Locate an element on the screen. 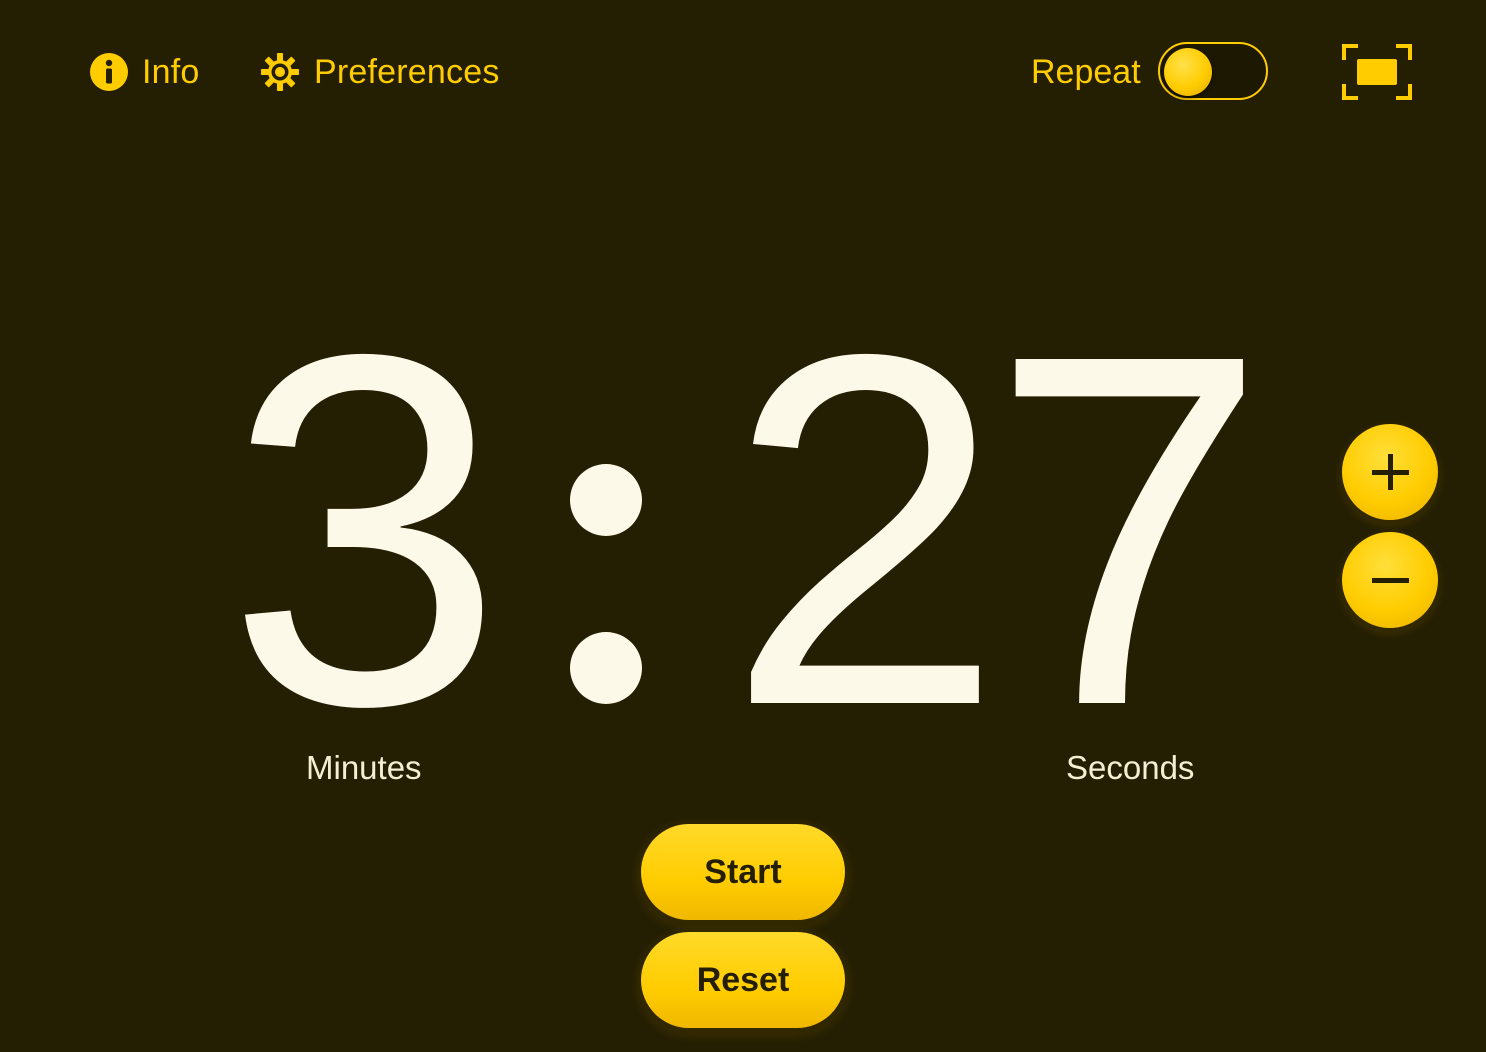 The width and height of the screenshot is (1486, 1052). seconds-label: Seconds is located at coordinates (1130, 767).